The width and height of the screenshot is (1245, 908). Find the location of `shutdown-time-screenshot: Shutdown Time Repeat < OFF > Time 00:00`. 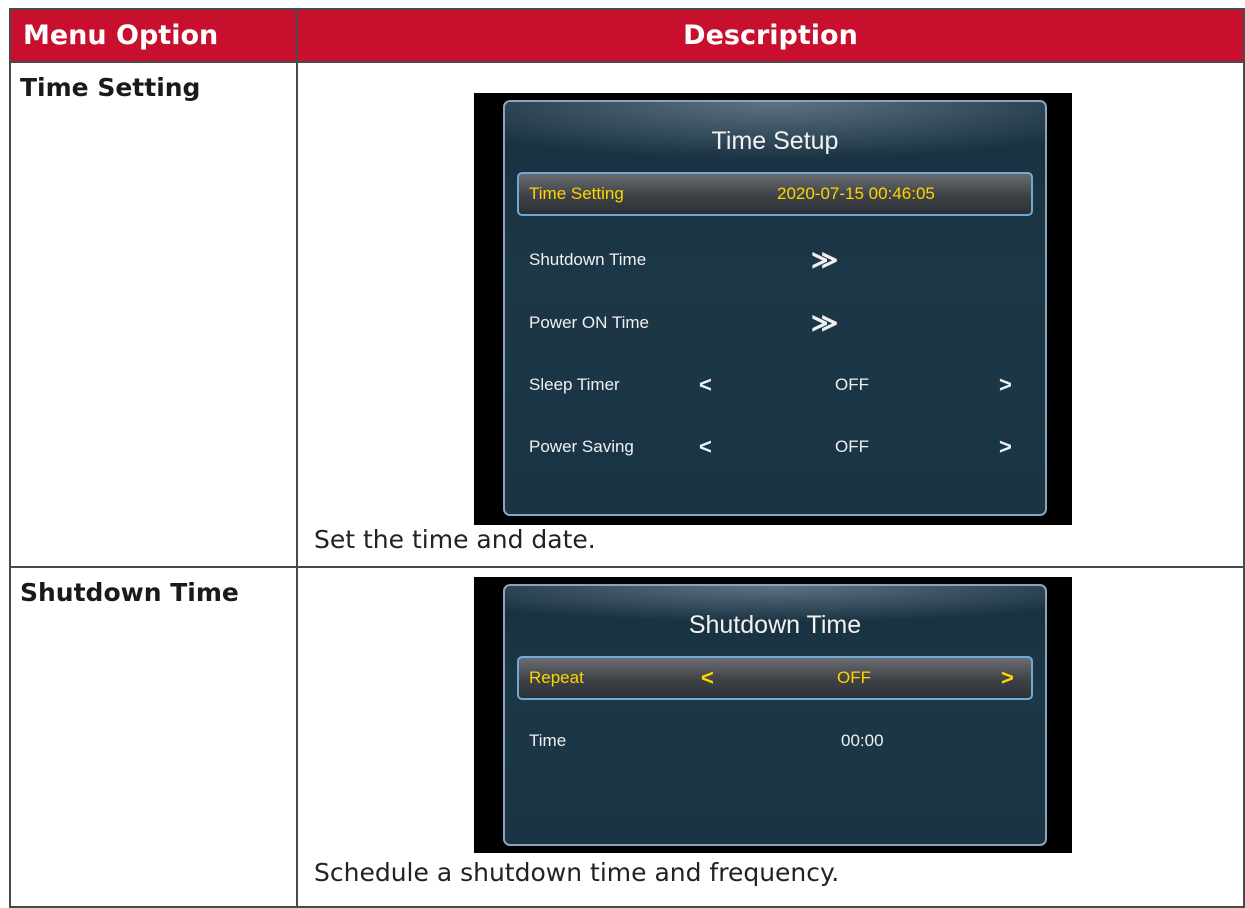

shutdown-time-screenshot: Shutdown Time Repeat < OFF > Time 00:00 is located at coordinates (773, 715).